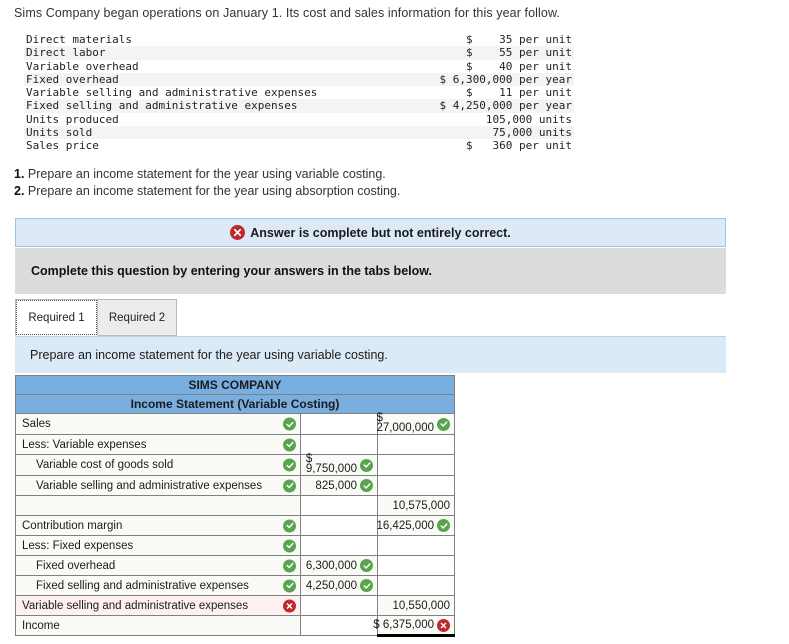 The image size is (789, 644). Describe the element at coordinates (331, 565) in the screenshot. I see `amount-value: 6,300,000` at that location.